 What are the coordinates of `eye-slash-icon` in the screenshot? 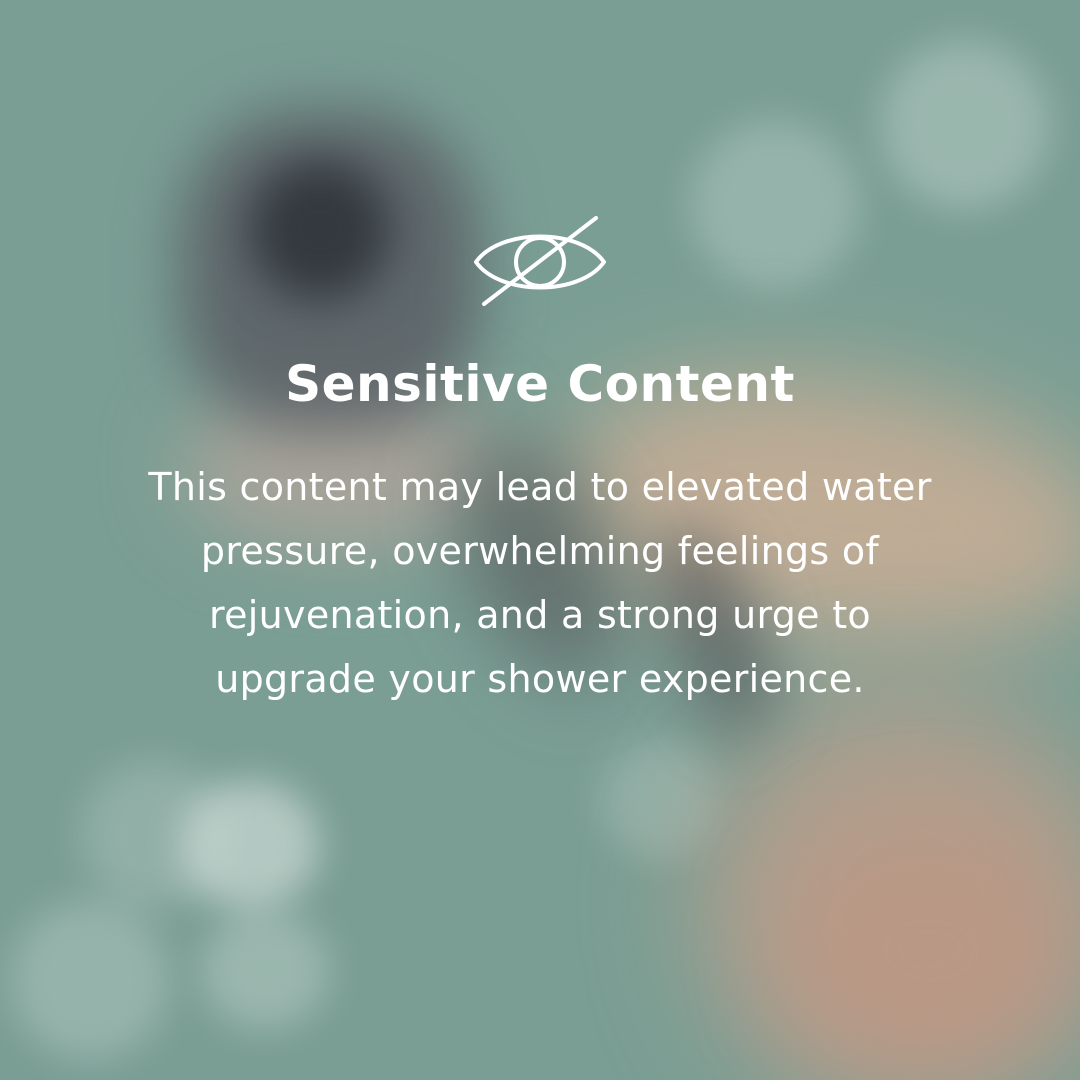 It's located at (540, 261).